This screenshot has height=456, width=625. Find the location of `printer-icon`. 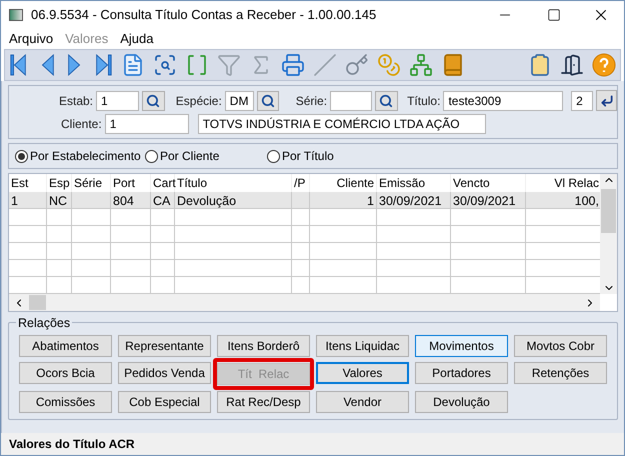

printer-icon is located at coordinates (293, 65).